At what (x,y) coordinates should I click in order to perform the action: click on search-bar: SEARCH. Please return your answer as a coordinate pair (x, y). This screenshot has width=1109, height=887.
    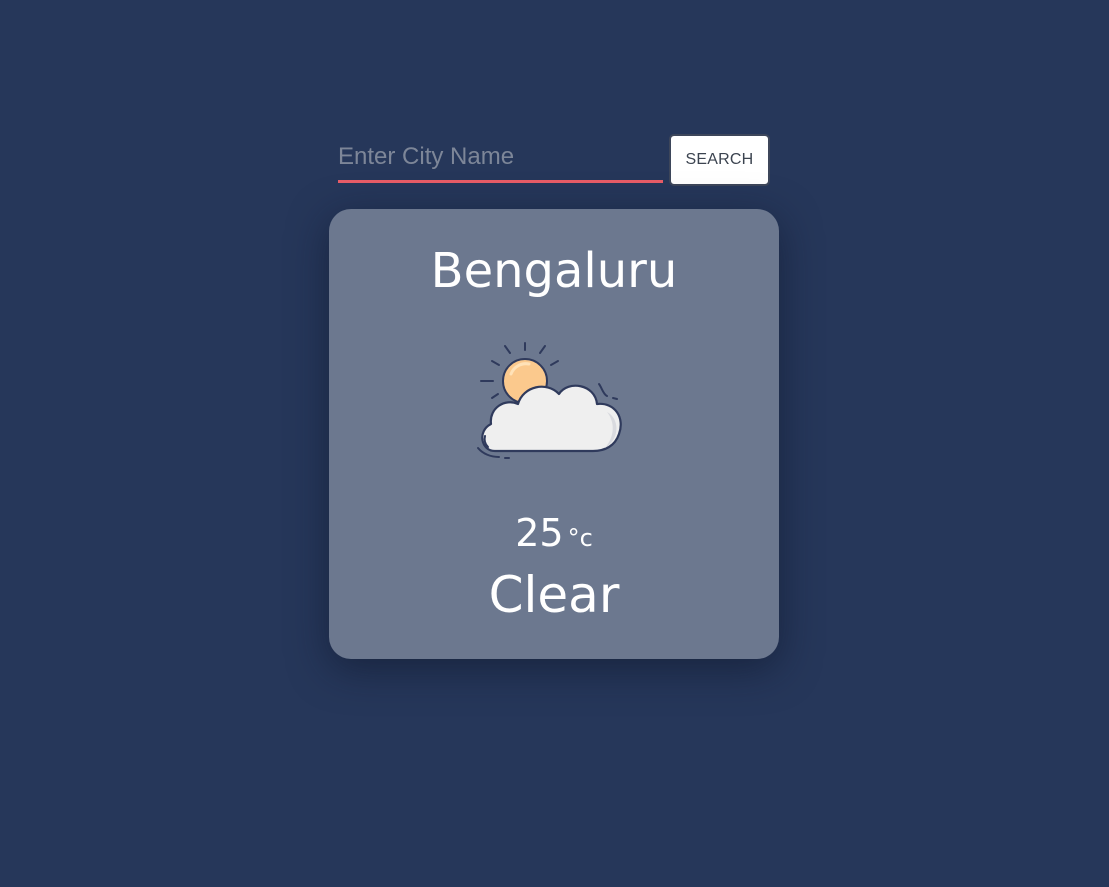
    Looking at the image, I should click on (554, 160).